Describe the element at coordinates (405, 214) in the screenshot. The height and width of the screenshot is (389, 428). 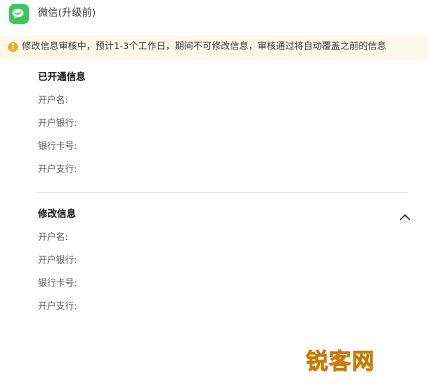
I see `chevron-up-icon` at that location.